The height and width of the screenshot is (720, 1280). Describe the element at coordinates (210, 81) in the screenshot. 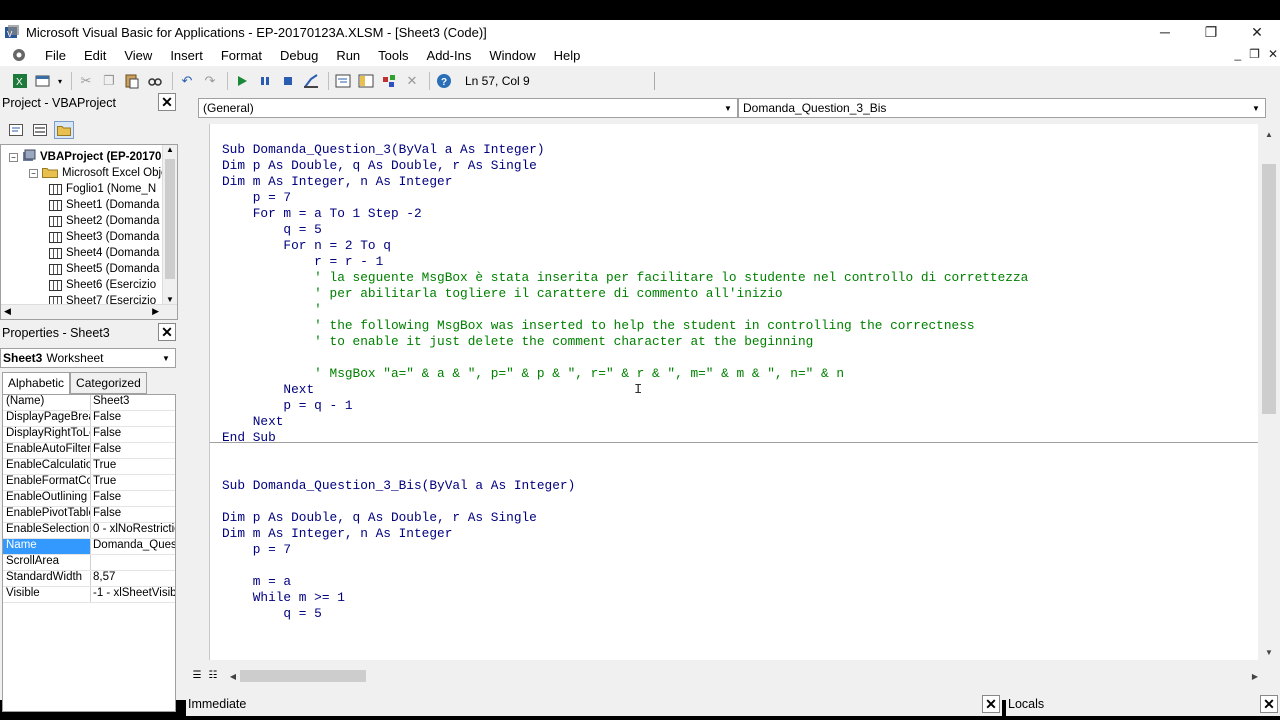

I see `redo-icon: ↷` at that location.